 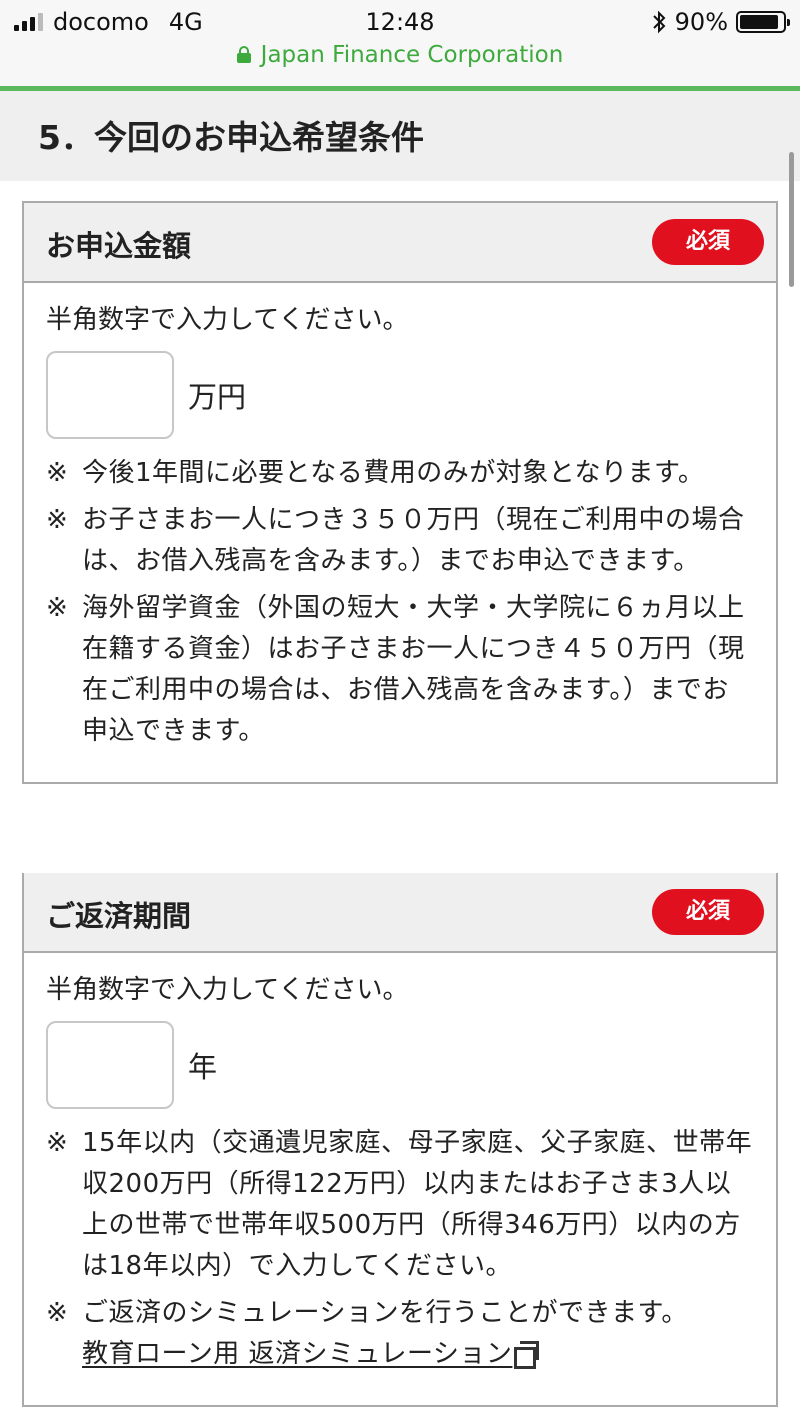 What do you see at coordinates (527, 1355) in the screenshot?
I see `external-window-icon` at bounding box center [527, 1355].